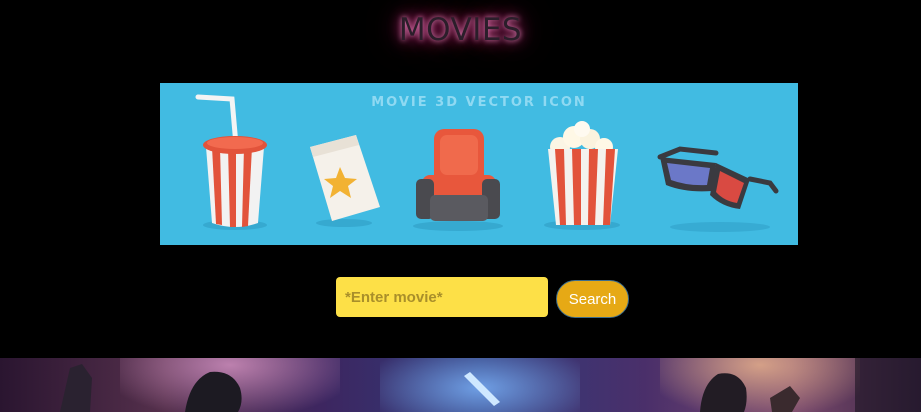 The image size is (921, 412). What do you see at coordinates (231, 162) in the screenshot?
I see `soda-cup-icon` at bounding box center [231, 162].